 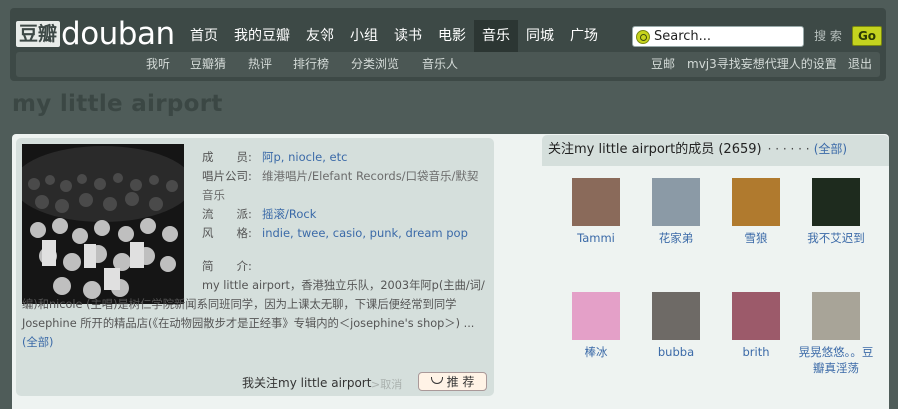 I want to click on subnav-item-musicians: 音乐人, so click(x=440, y=64).